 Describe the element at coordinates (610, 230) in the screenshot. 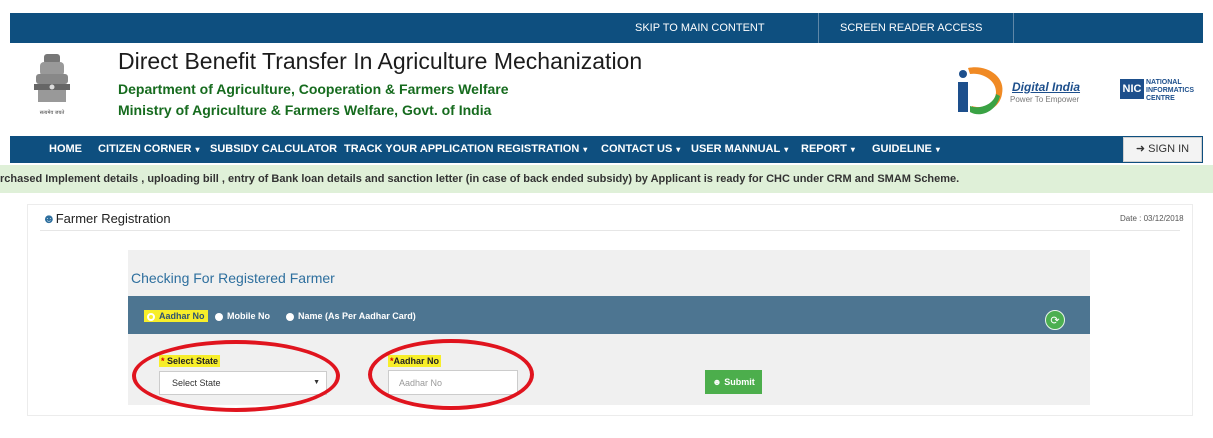

I see `divider` at that location.